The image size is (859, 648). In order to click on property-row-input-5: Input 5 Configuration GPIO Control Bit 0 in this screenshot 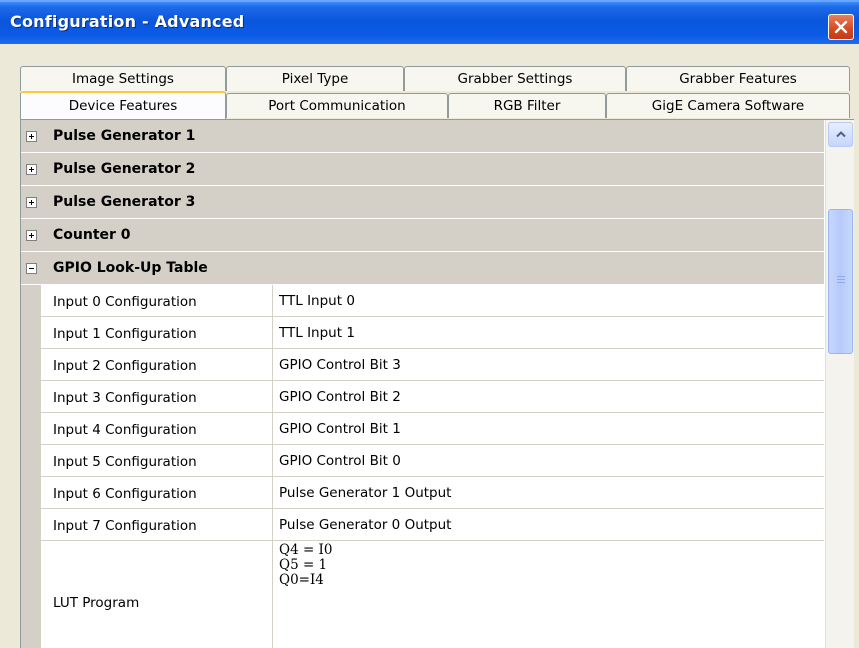, I will do `click(432, 461)`.